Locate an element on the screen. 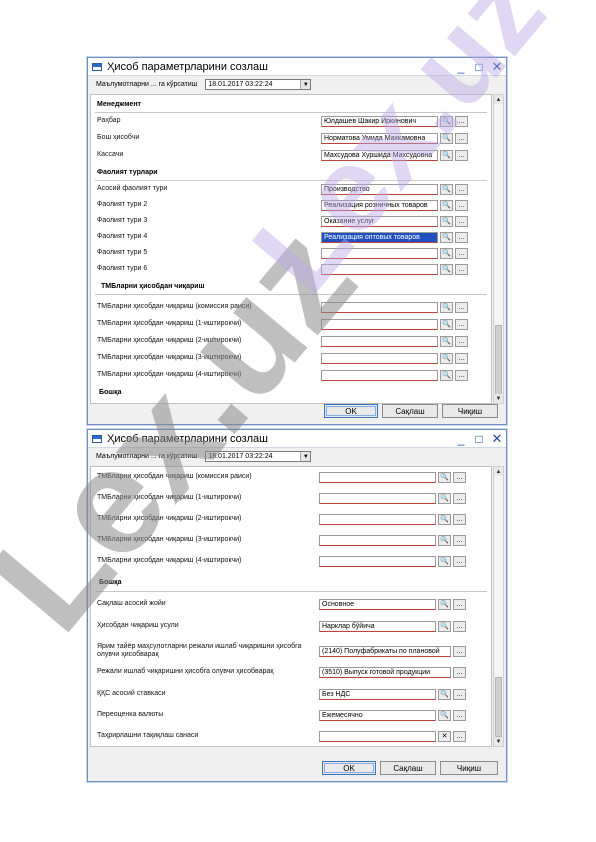 Image resolution: width=596 pixels, height=842 pixels. clear-icon: ✕ is located at coordinates (444, 736).